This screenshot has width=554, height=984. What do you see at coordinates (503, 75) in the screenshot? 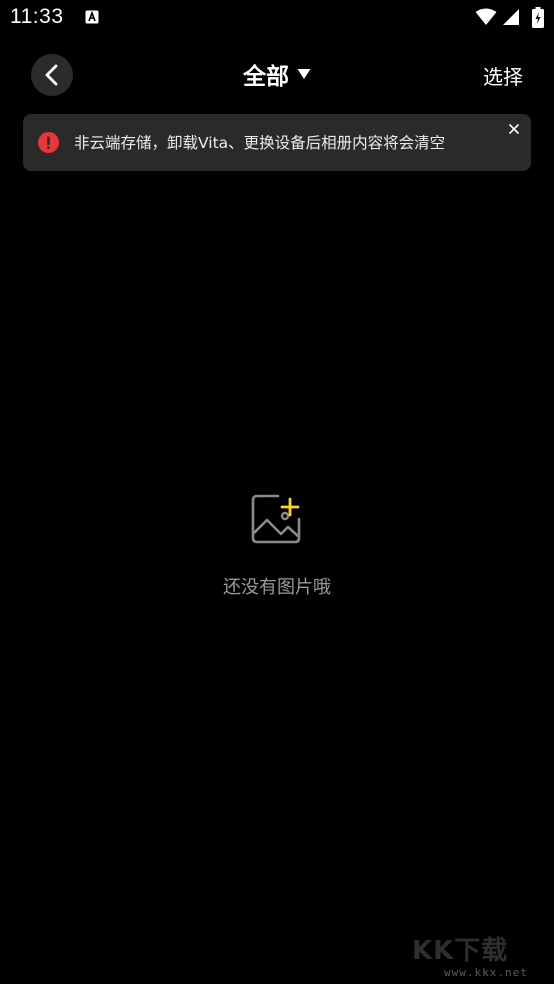
I see `select-button: 选择` at bounding box center [503, 75].